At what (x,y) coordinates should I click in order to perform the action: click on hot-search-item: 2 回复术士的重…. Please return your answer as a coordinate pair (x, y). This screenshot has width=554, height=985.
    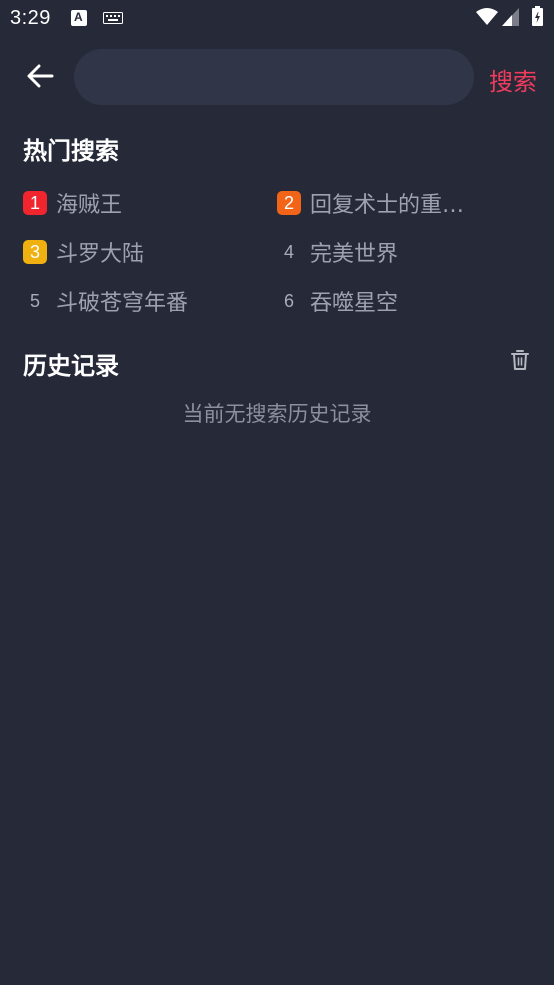
    Looking at the image, I should click on (370, 203).